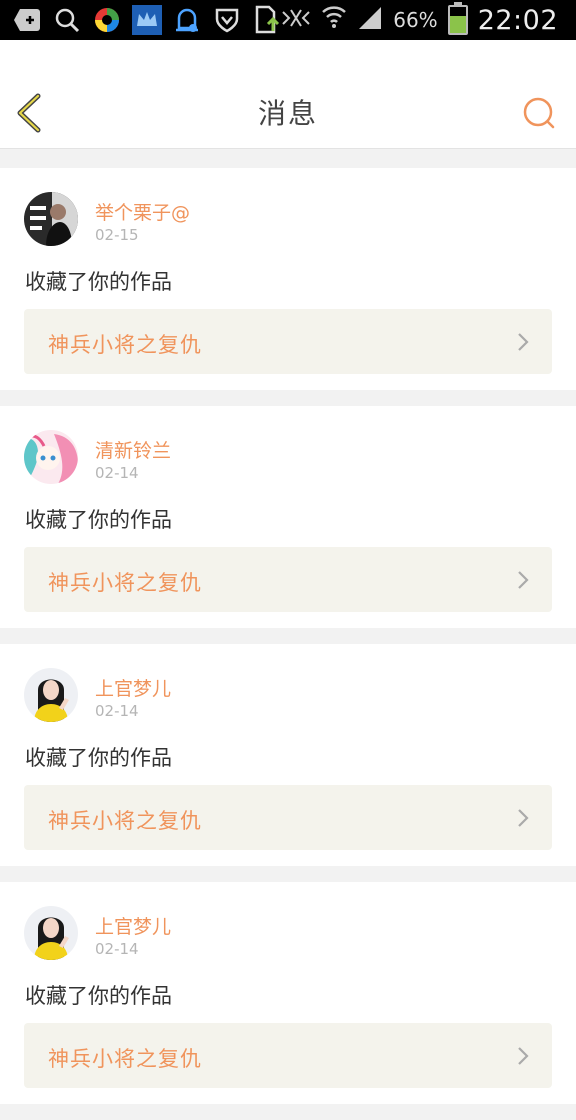 This screenshot has height=1120, width=576. I want to click on download-icon, so click(267, 20).